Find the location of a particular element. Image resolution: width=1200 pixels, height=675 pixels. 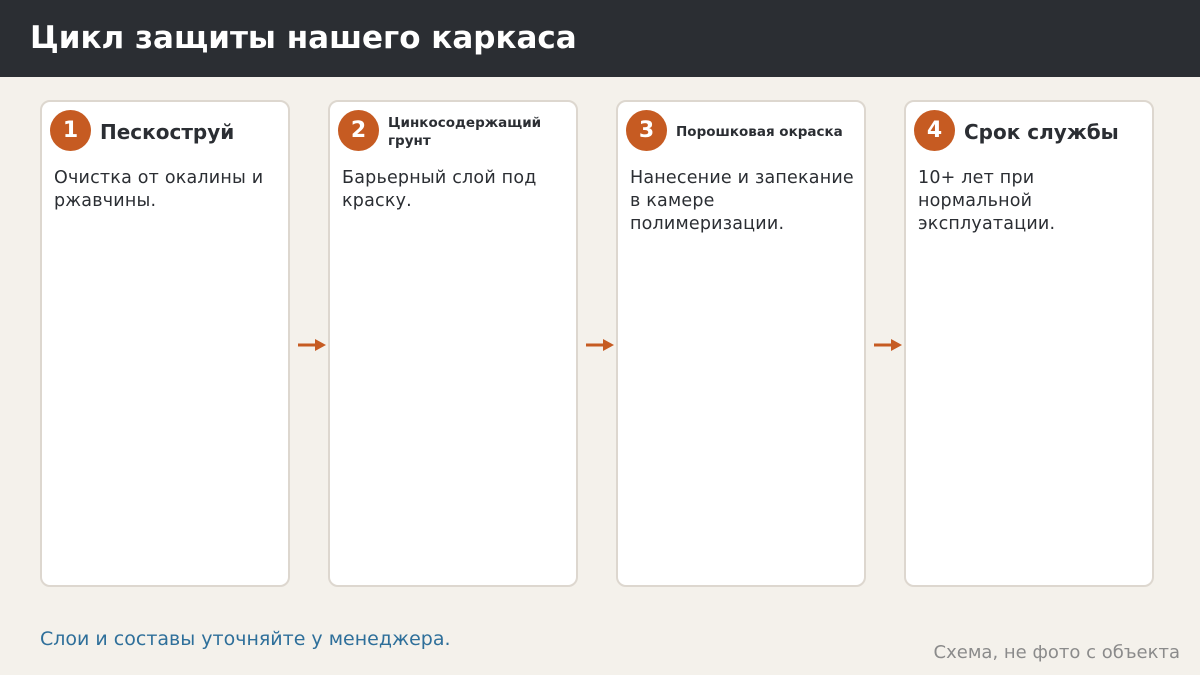

step-number-badge: 2 is located at coordinates (358, 130).